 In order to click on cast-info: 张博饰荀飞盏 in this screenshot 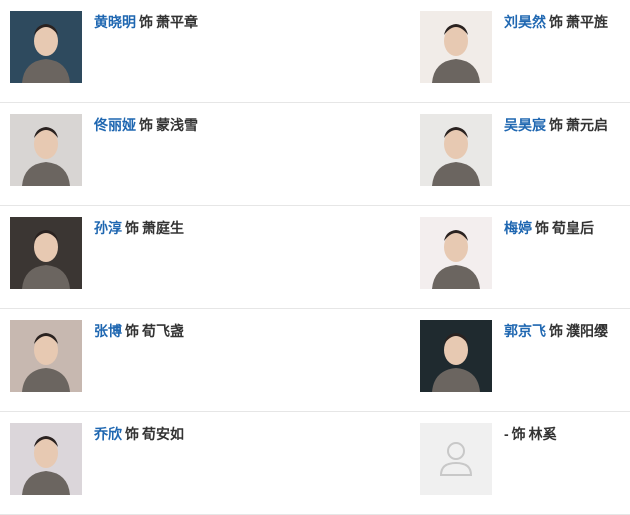, I will do `click(139, 331)`.